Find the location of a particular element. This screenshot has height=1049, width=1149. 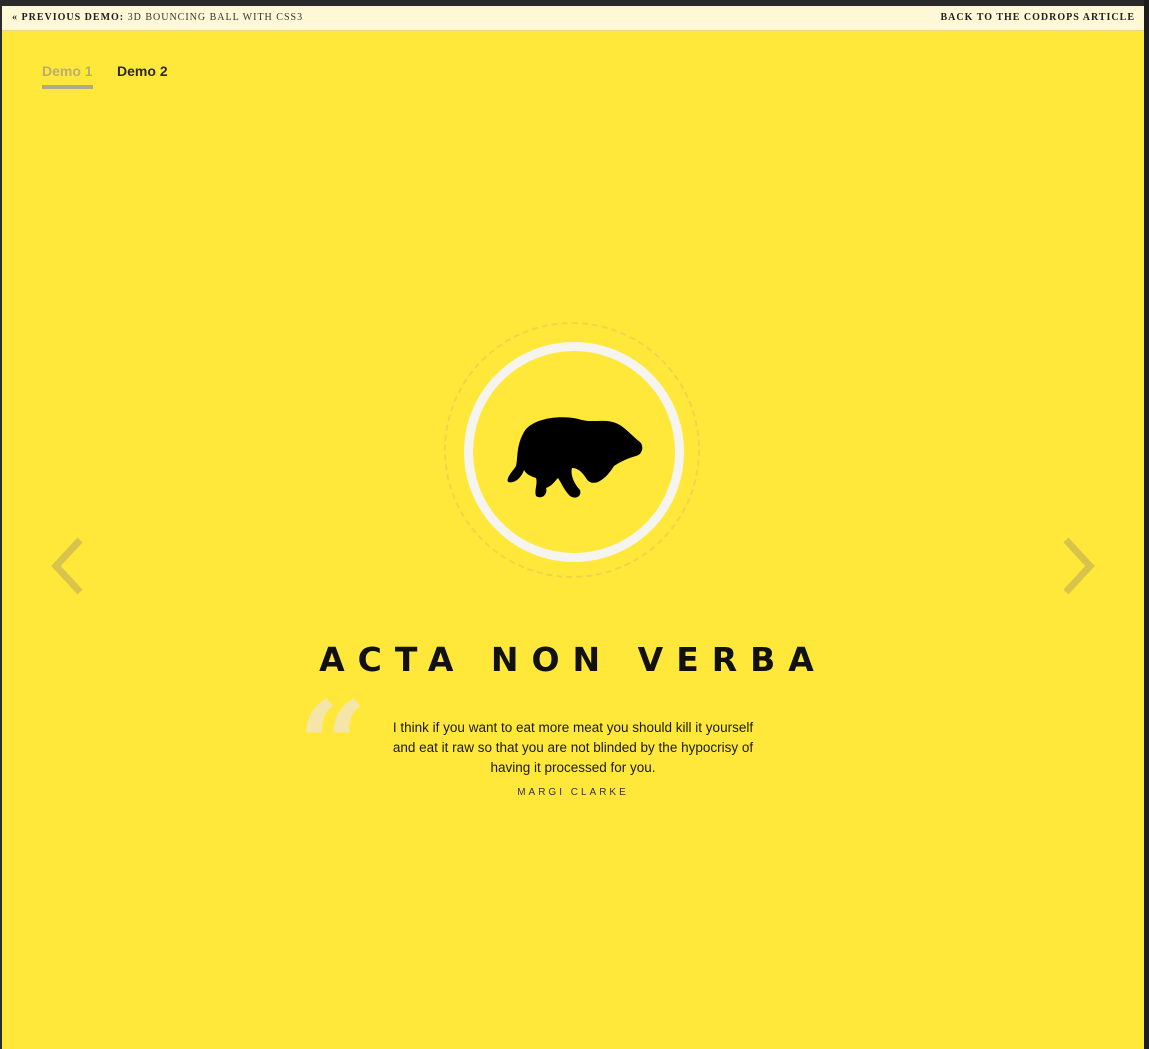

demo-tabs: Demo 1 Demo 2 is located at coordinates (115, 76).